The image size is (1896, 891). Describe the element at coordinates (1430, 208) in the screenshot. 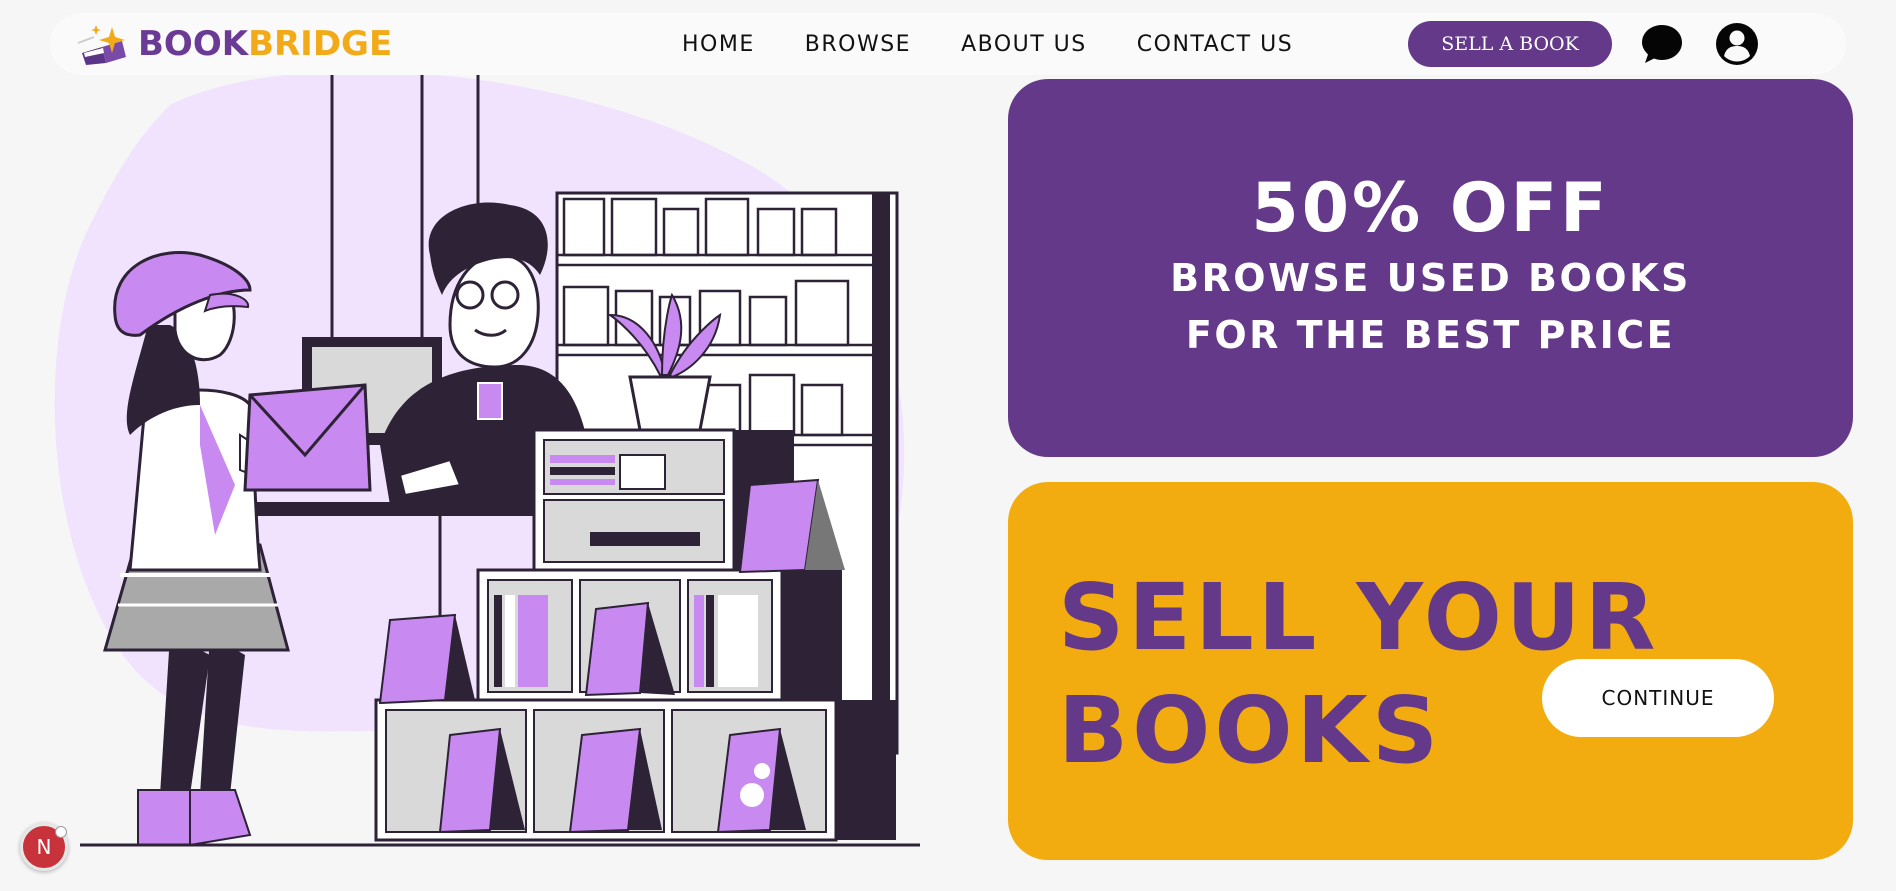

I see `promo-headline: 50% OFF` at that location.